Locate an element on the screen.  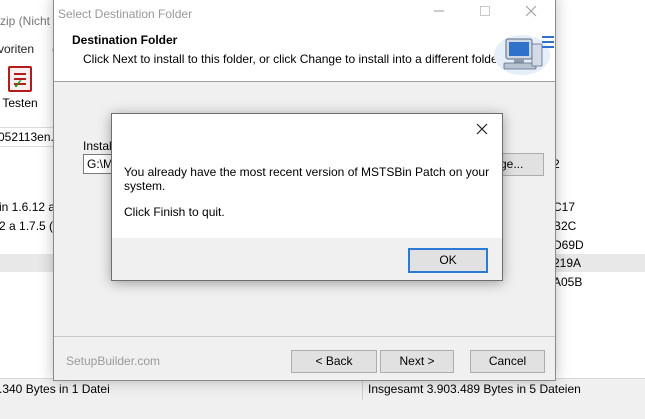
test-toolbar-button: ✓ Testen is located at coordinates (20, 92).